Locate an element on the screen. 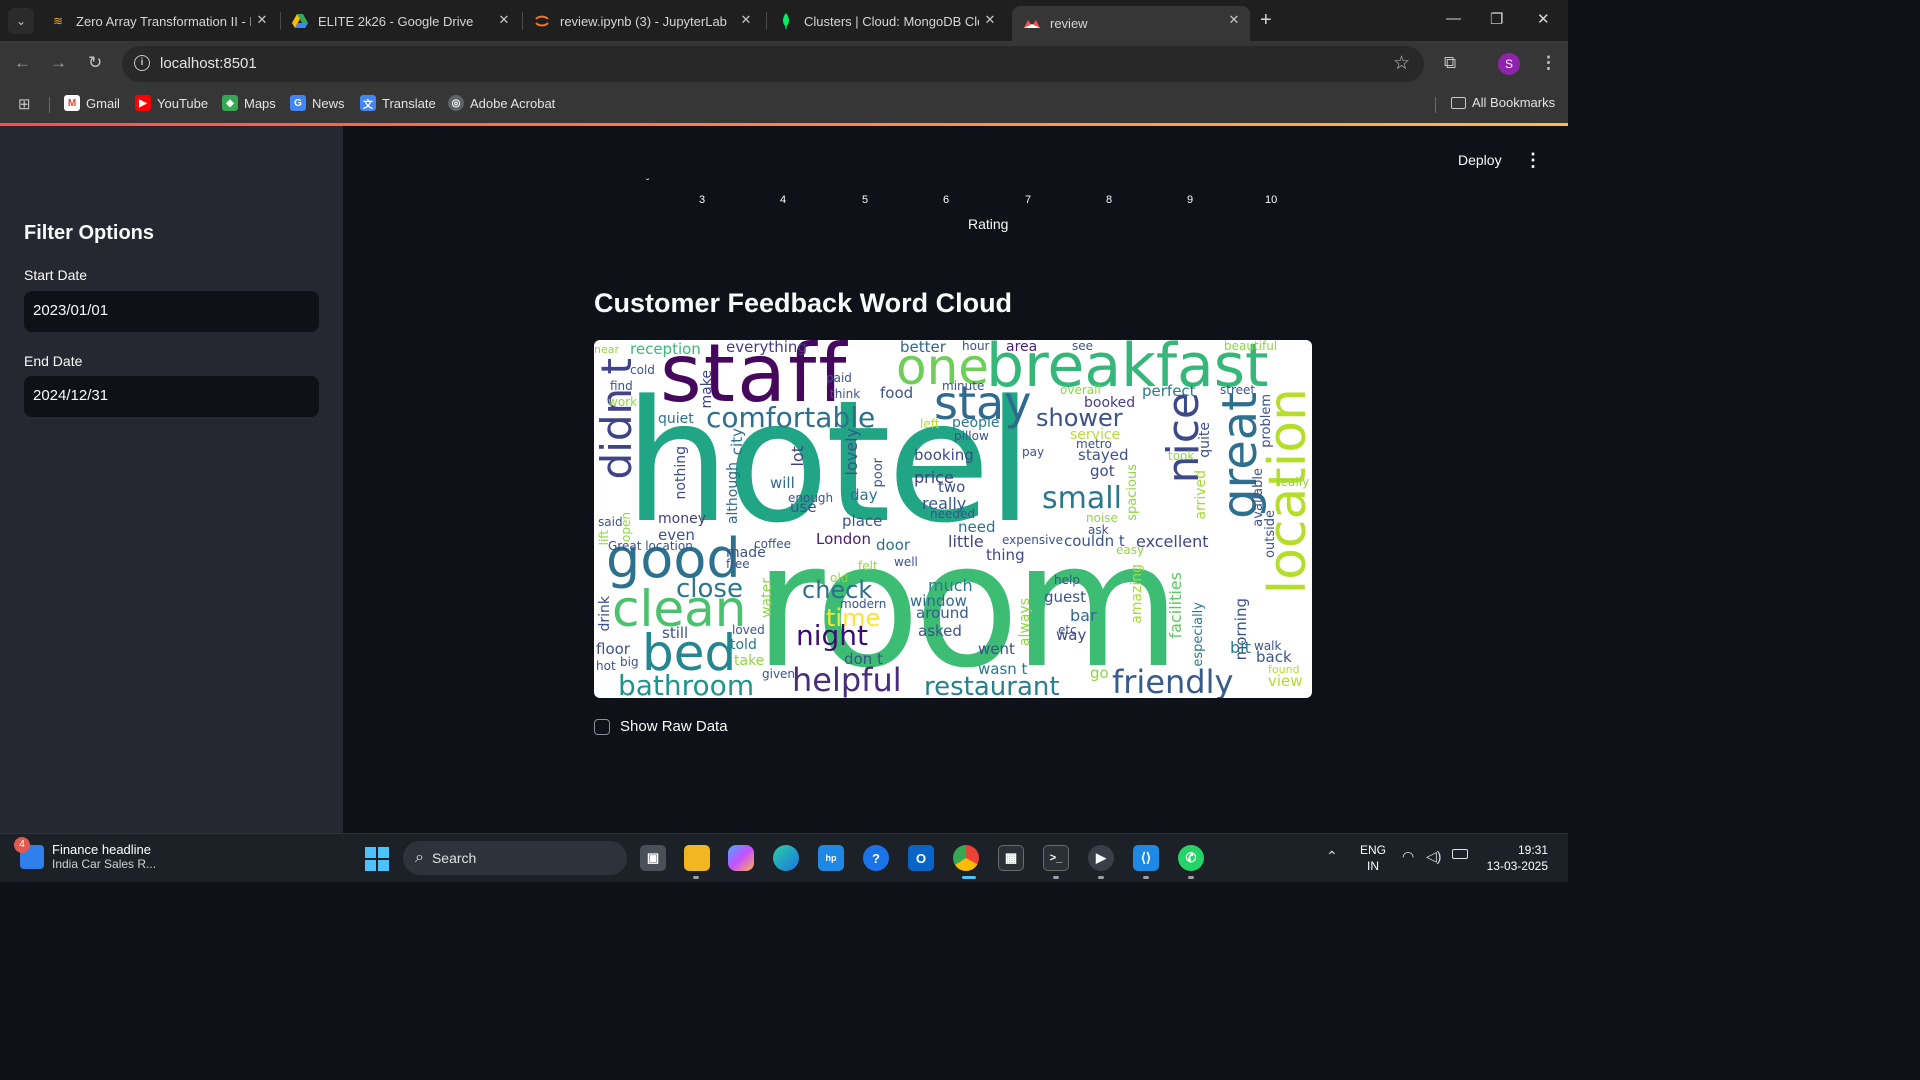 This screenshot has height=1080, width=1920. bookmark-label: Gmail is located at coordinates (103, 103).